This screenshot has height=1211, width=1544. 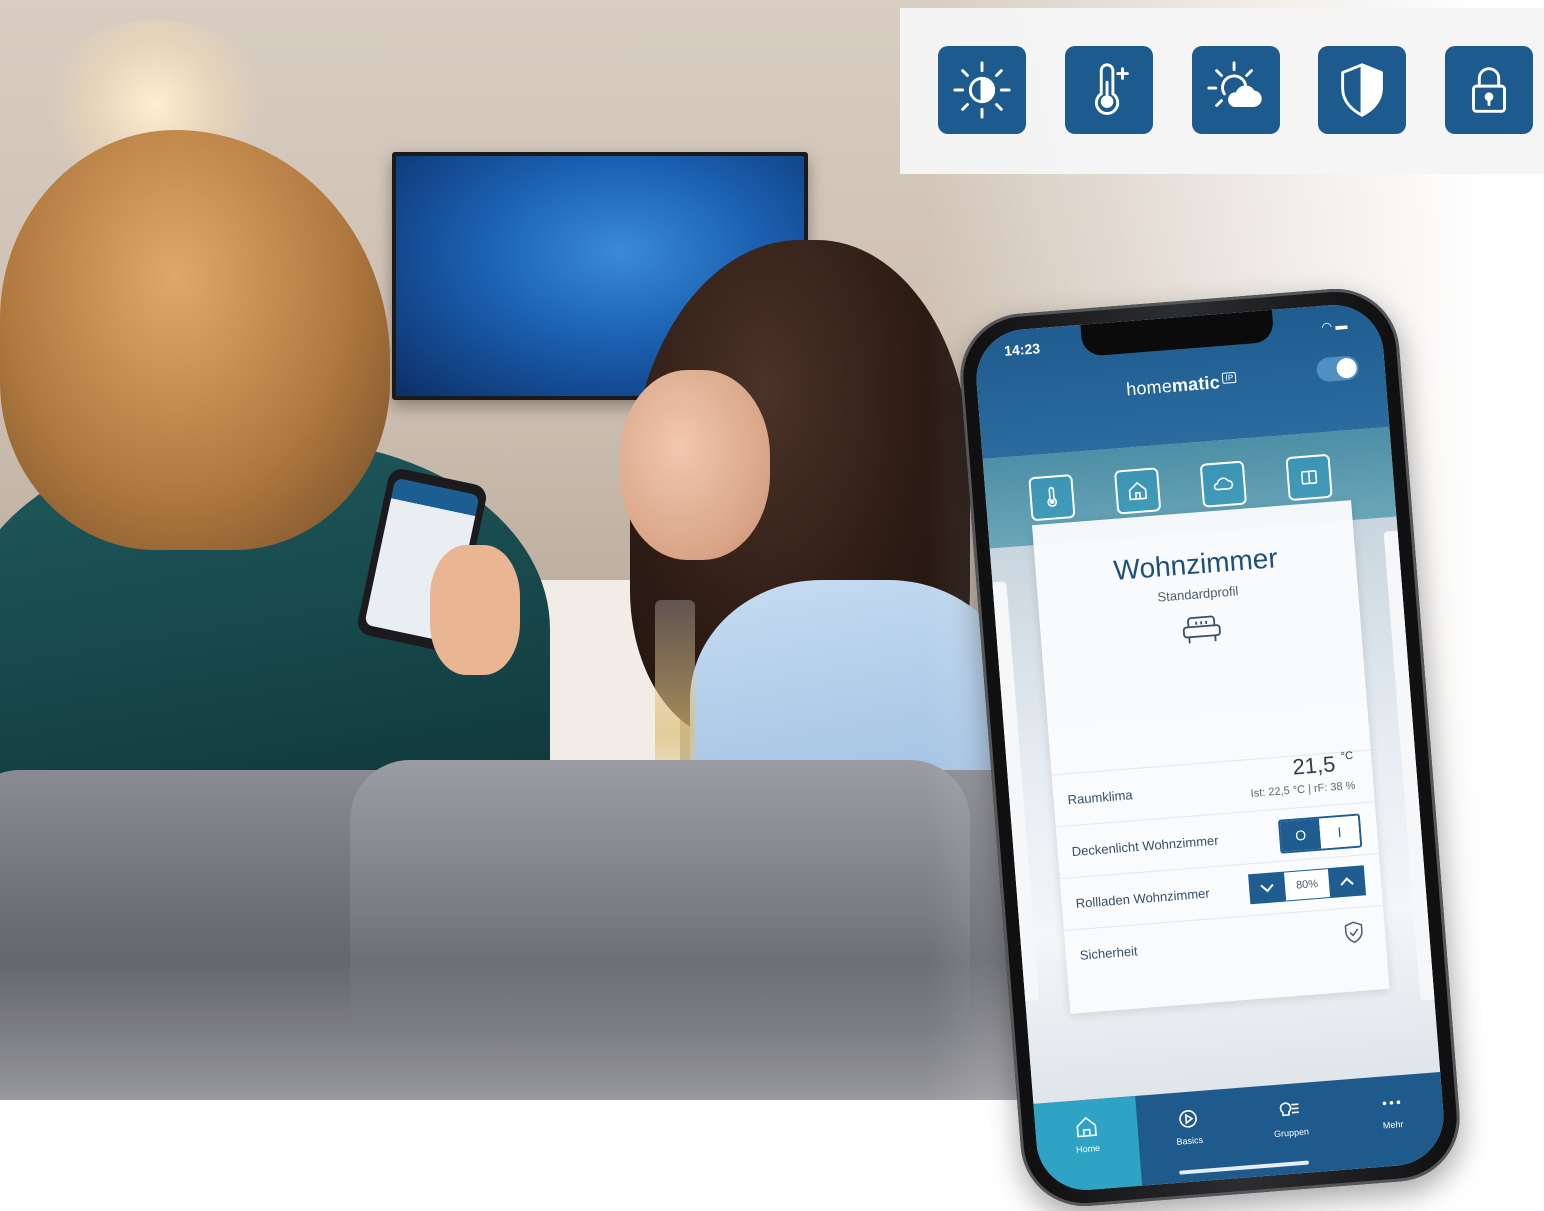 What do you see at coordinates (1109, 90) in the screenshot?
I see `thermometer-icon` at bounding box center [1109, 90].